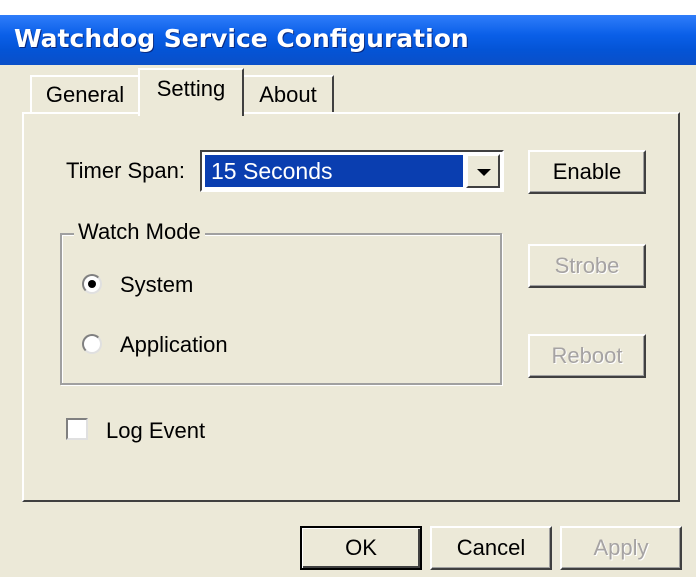  I want to click on window-title: Watchdog Service Configuration, so click(241, 38).